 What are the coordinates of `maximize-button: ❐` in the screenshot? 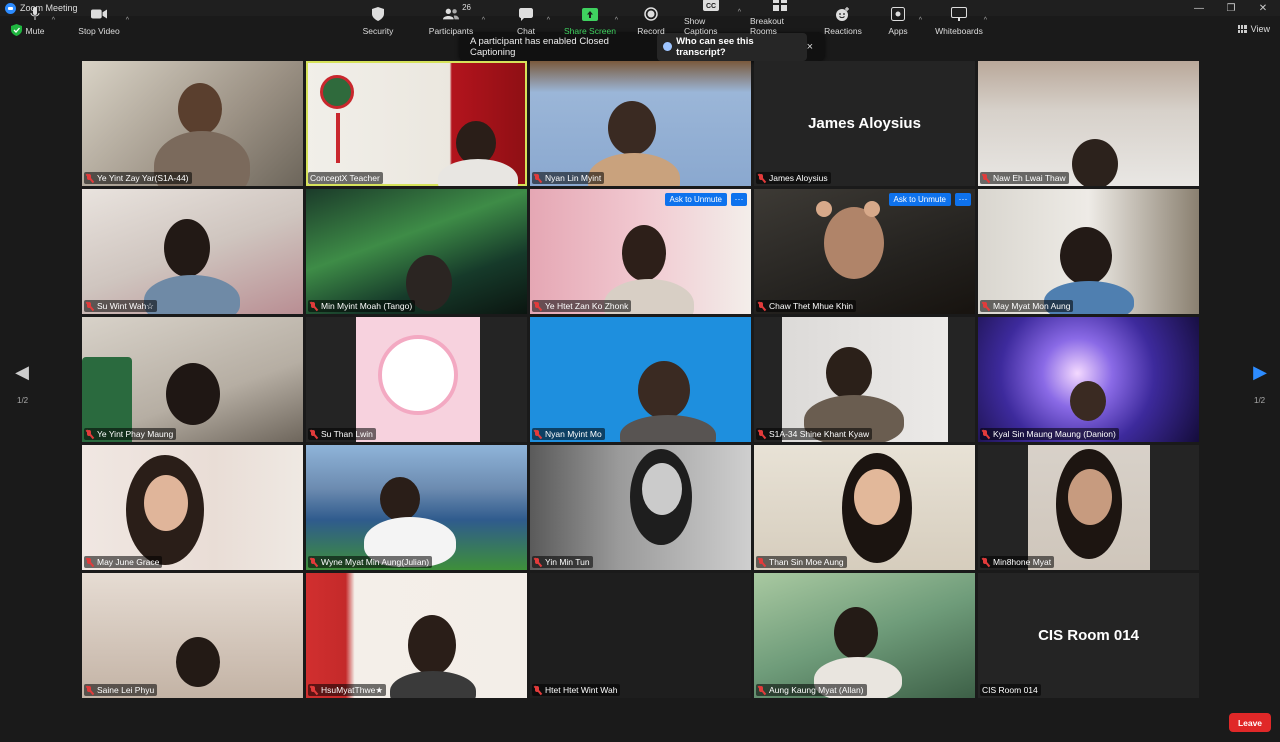 It's located at (1231, 8).